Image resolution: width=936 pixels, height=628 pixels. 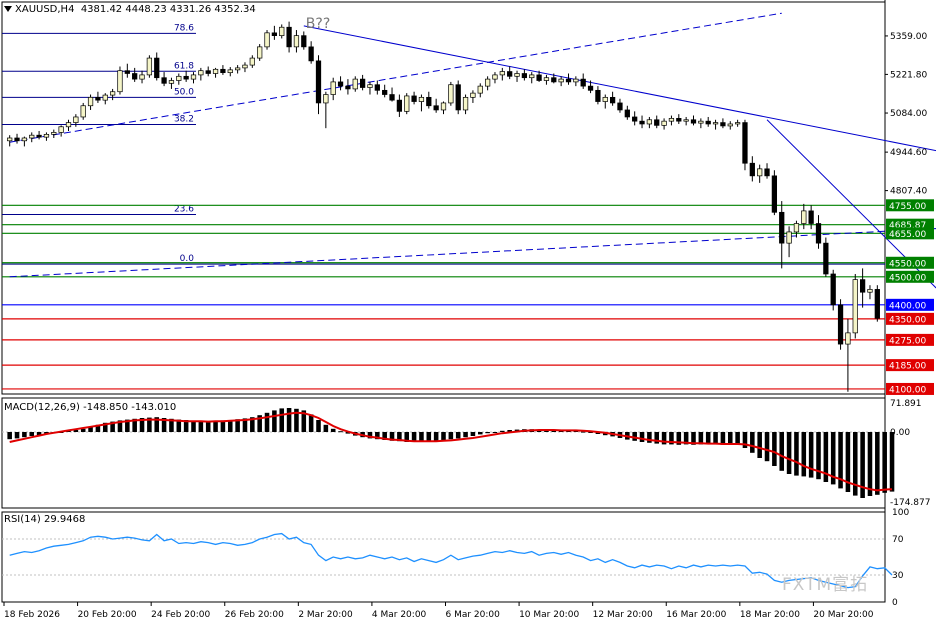 I want to click on price-tick-label: 5084.00, so click(x=908, y=114).